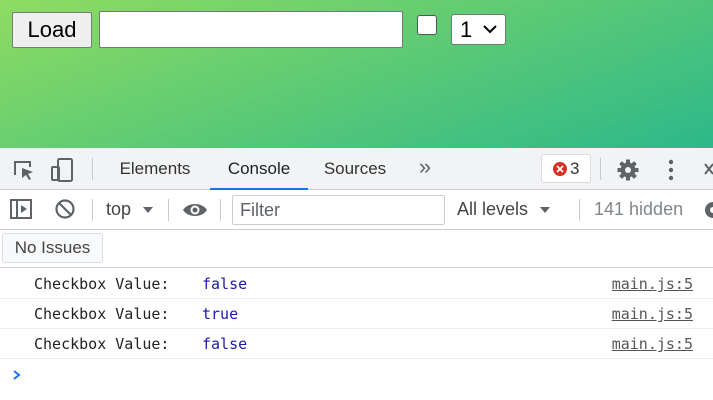  I want to click on console-message: Checkbox Value: true main.js:5, so click(356, 314).